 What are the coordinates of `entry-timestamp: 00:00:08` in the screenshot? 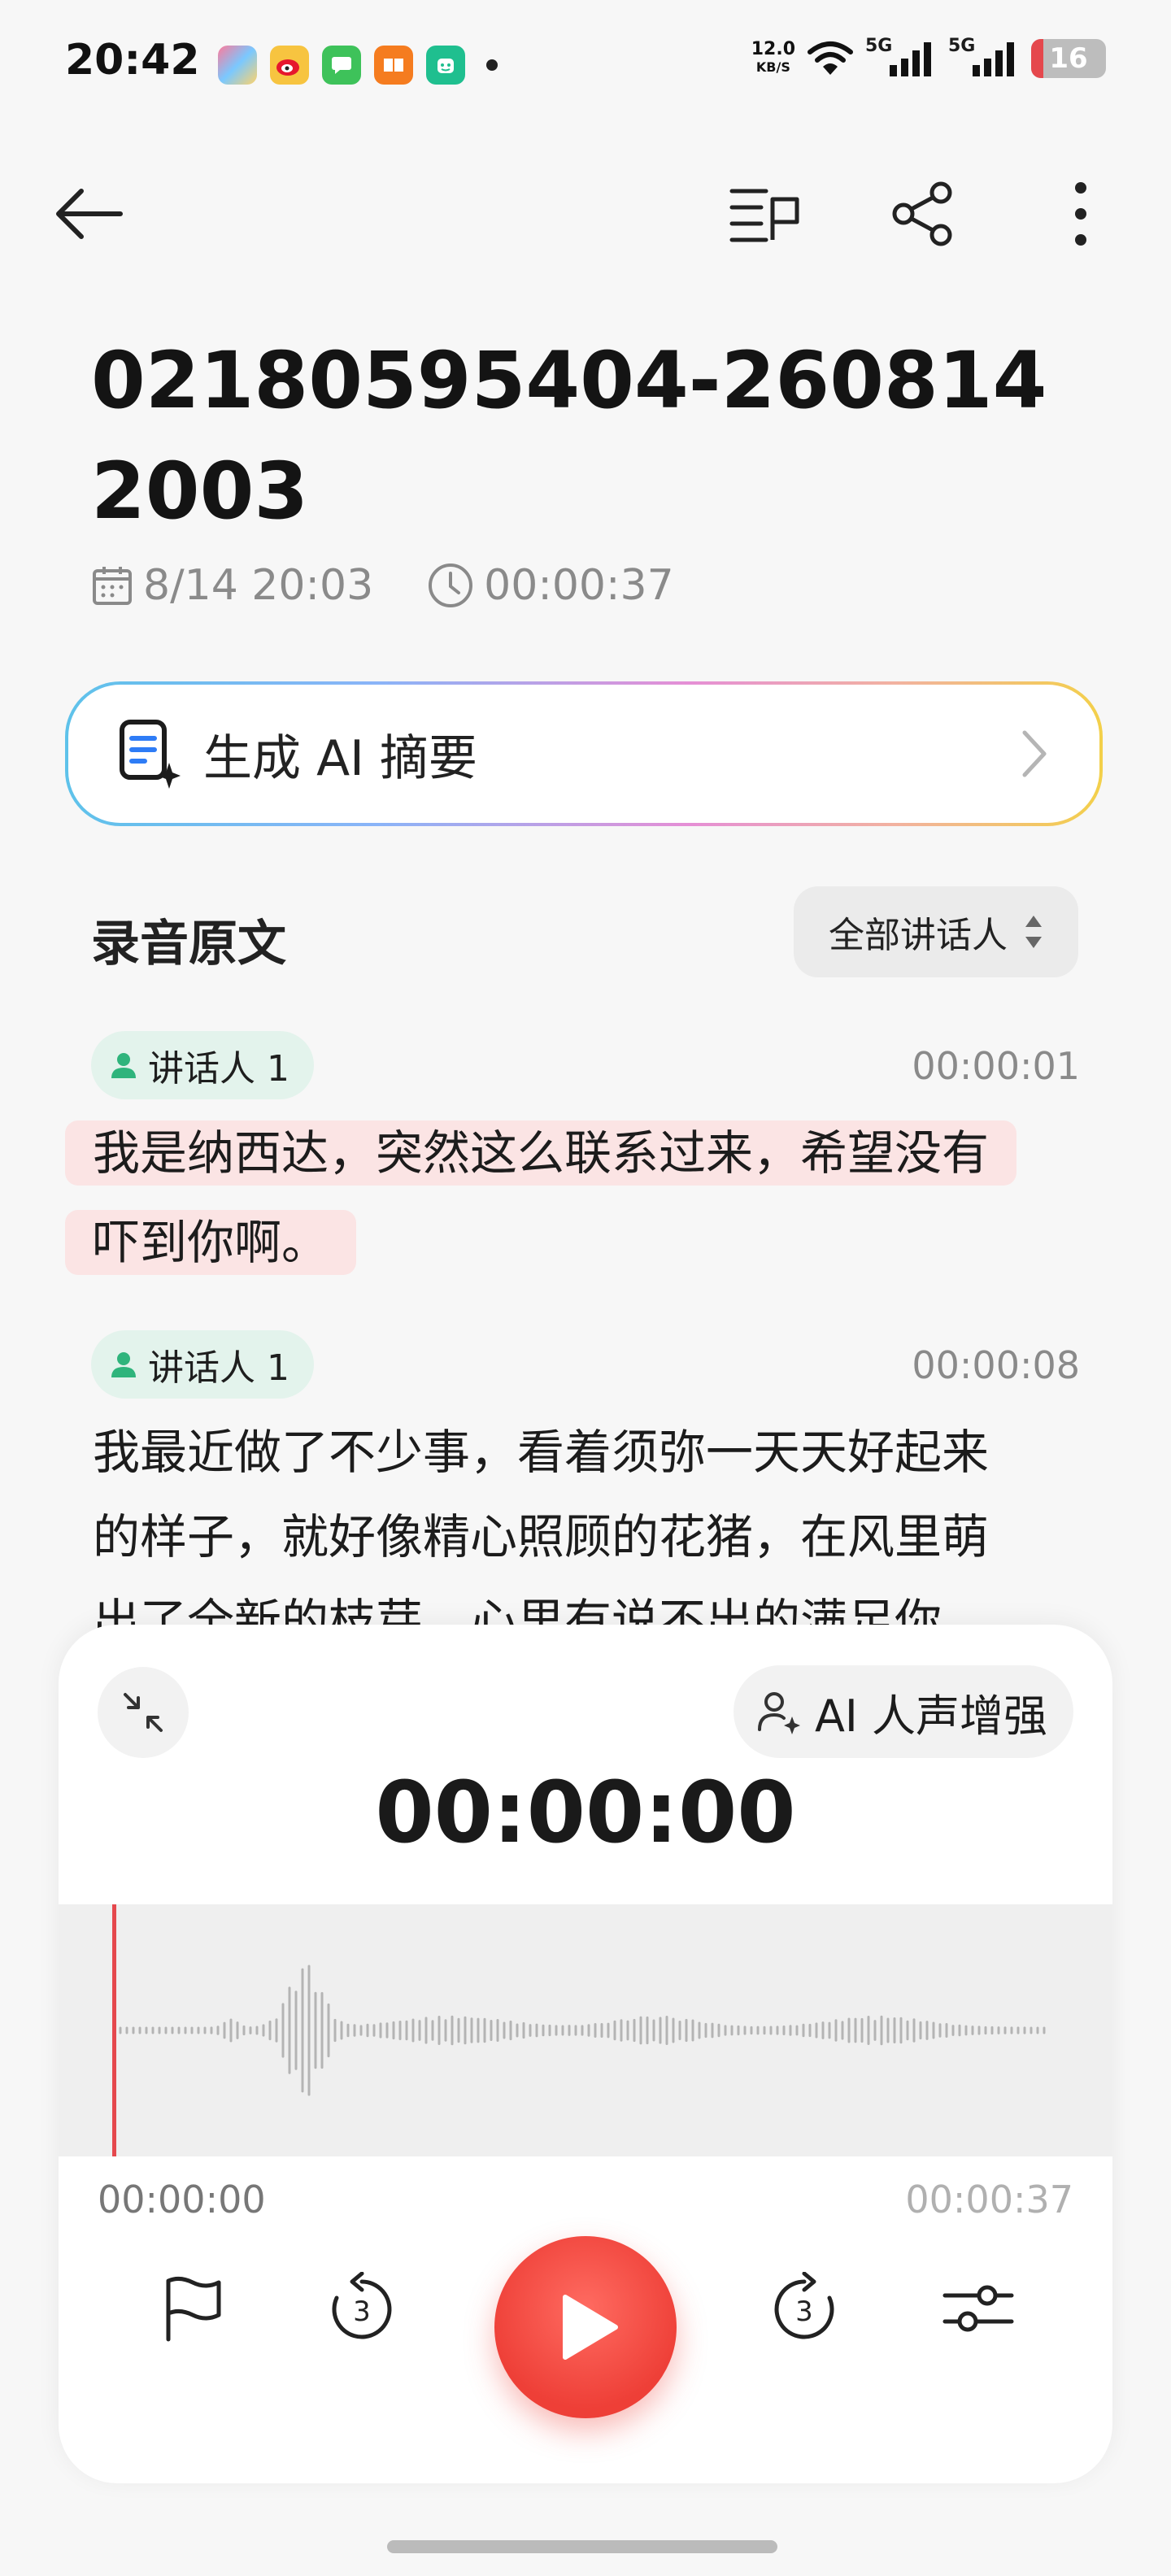 It's located at (996, 1365).